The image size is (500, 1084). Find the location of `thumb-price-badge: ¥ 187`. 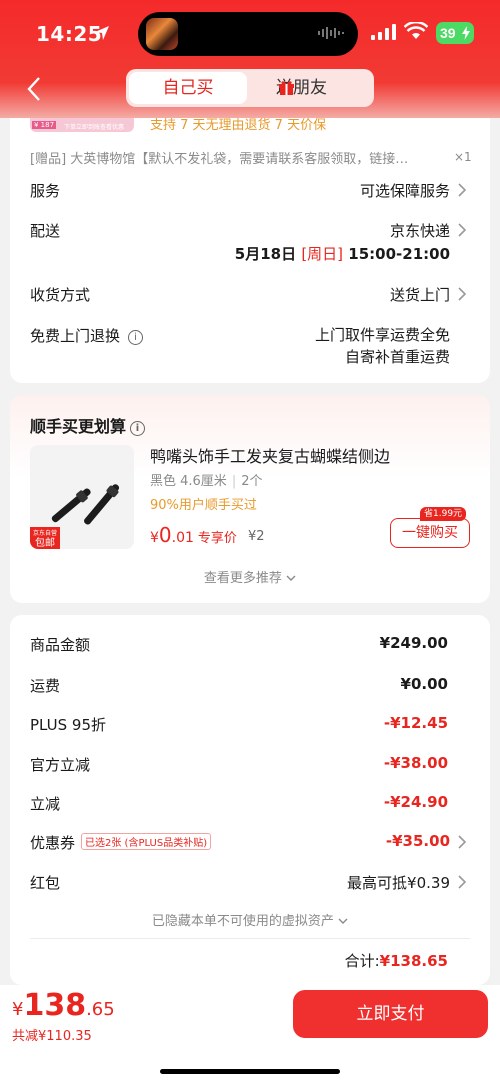

thumb-price-badge: ¥ 187 is located at coordinates (44, 125).